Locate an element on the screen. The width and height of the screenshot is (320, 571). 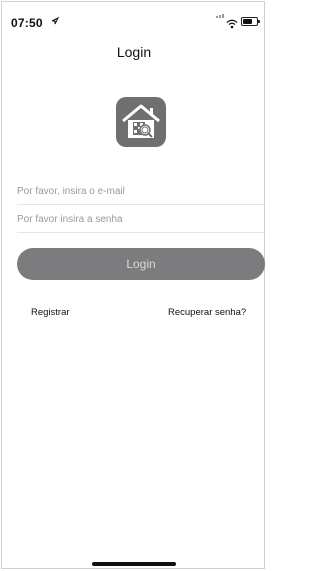
status-bar: 07:50 is located at coordinates (134, 20).